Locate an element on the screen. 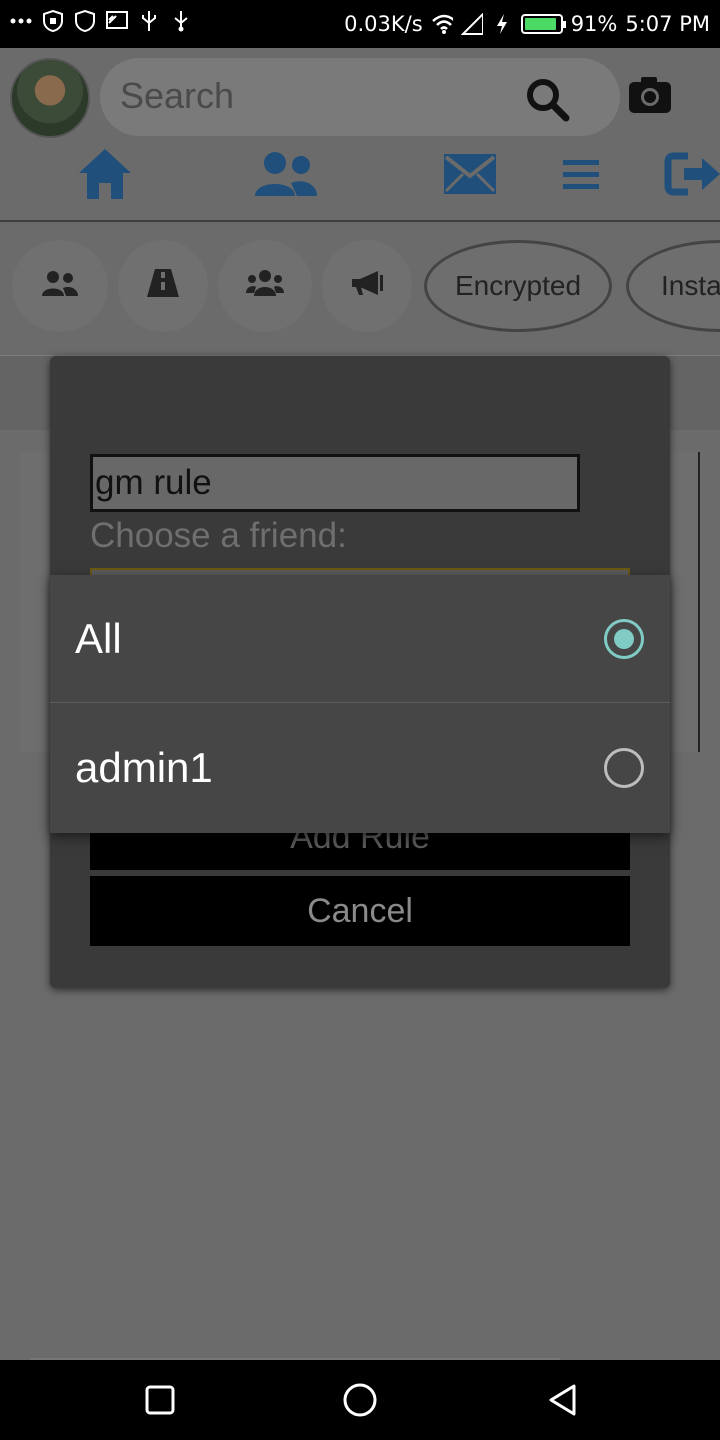 The width and height of the screenshot is (720, 1440). dropdown-option-all: All is located at coordinates (360, 639).